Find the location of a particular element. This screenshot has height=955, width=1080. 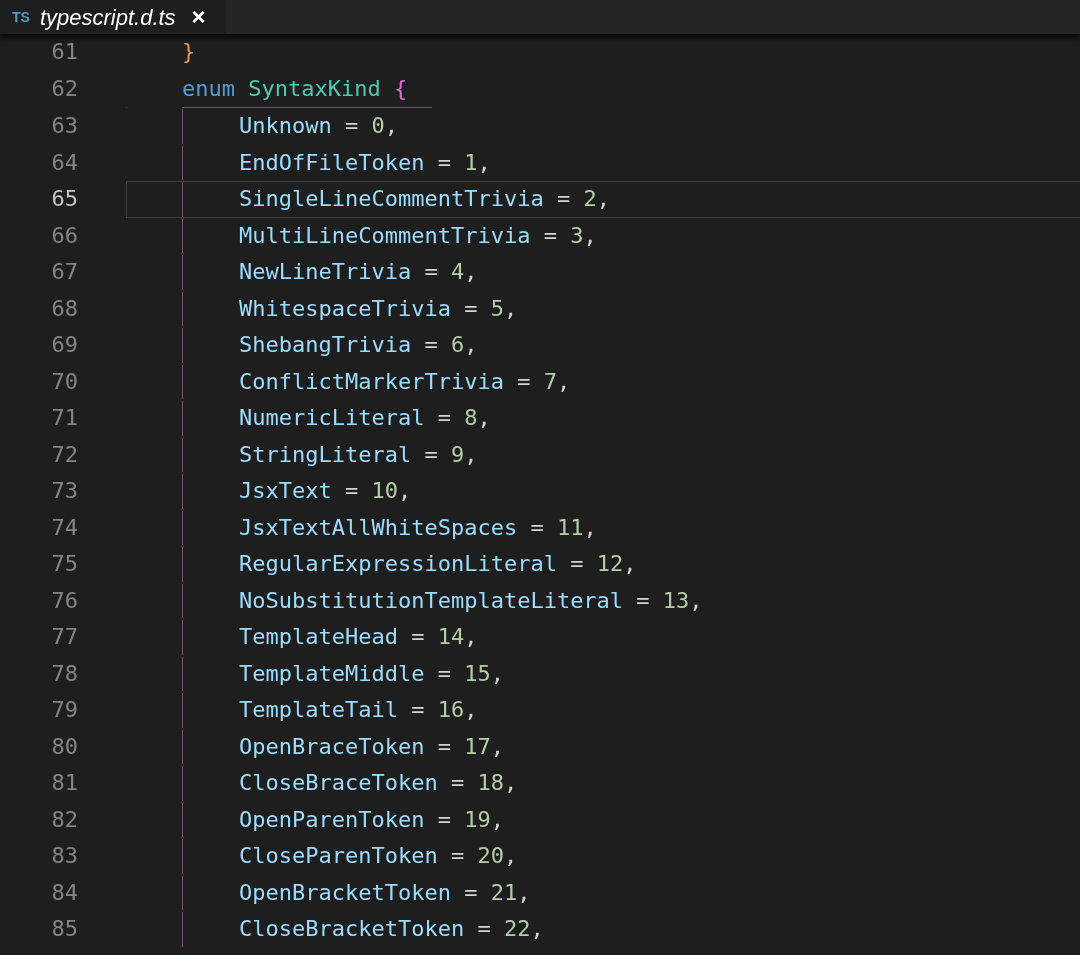

code-token: 14 is located at coordinates (451, 637).